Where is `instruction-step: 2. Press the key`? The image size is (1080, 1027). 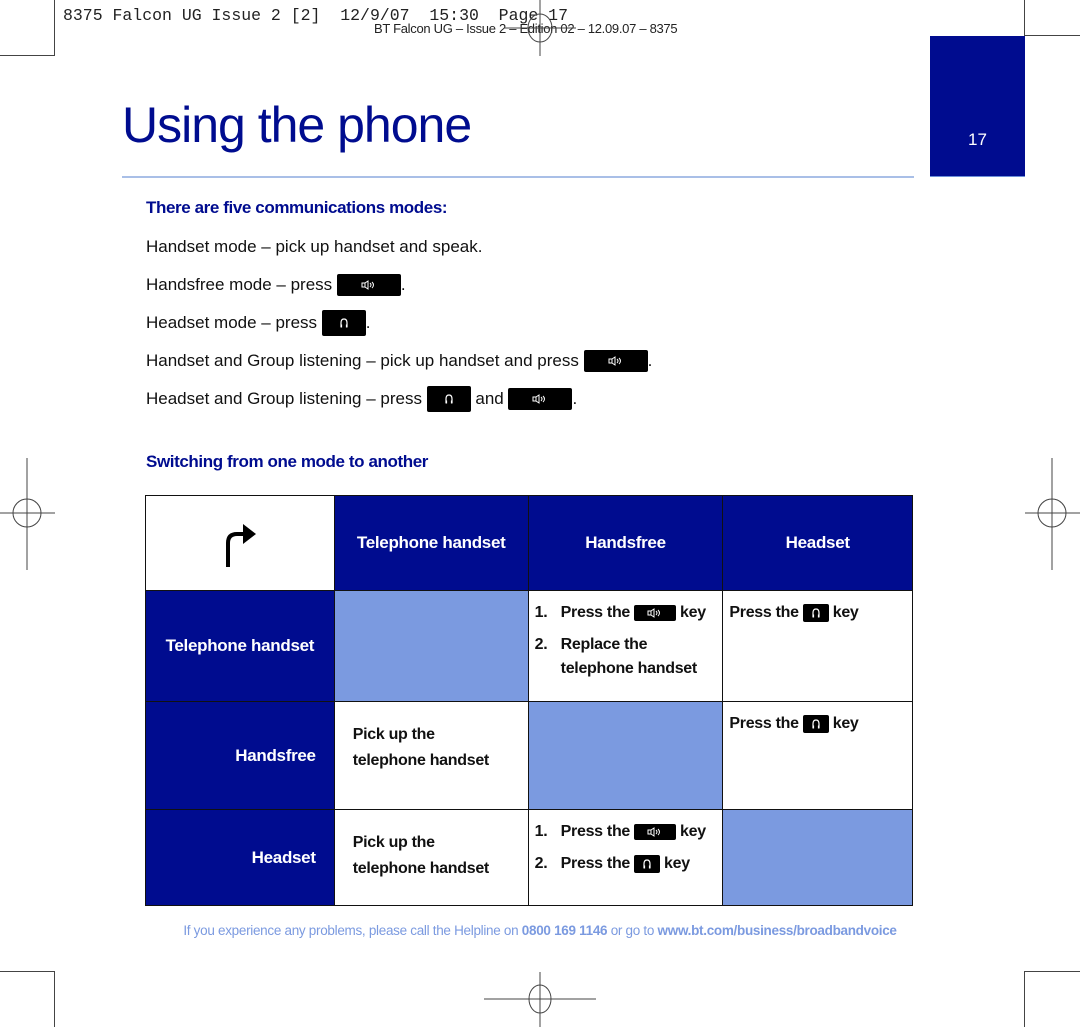 instruction-step: 2. Press the key is located at coordinates (626, 864).